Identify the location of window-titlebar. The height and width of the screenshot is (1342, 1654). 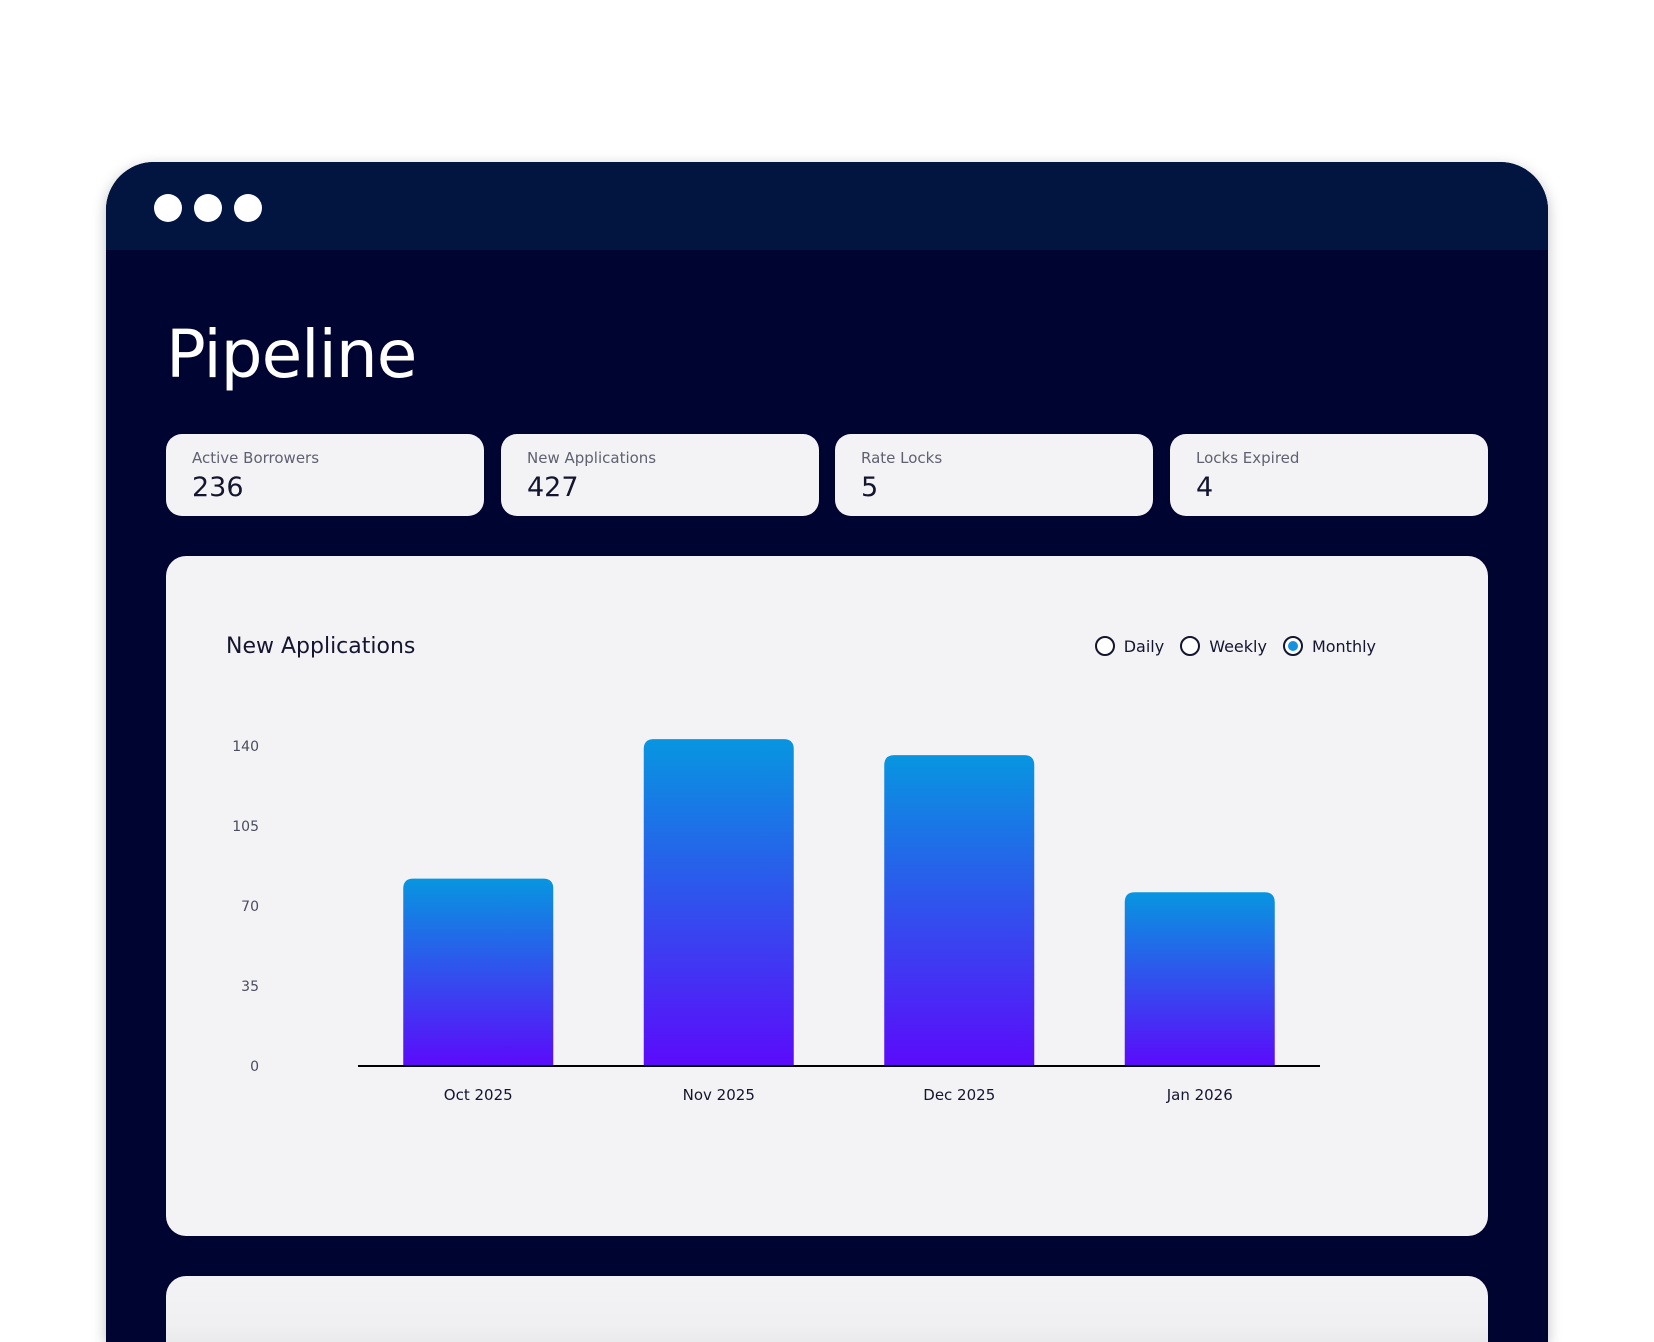
(827, 206).